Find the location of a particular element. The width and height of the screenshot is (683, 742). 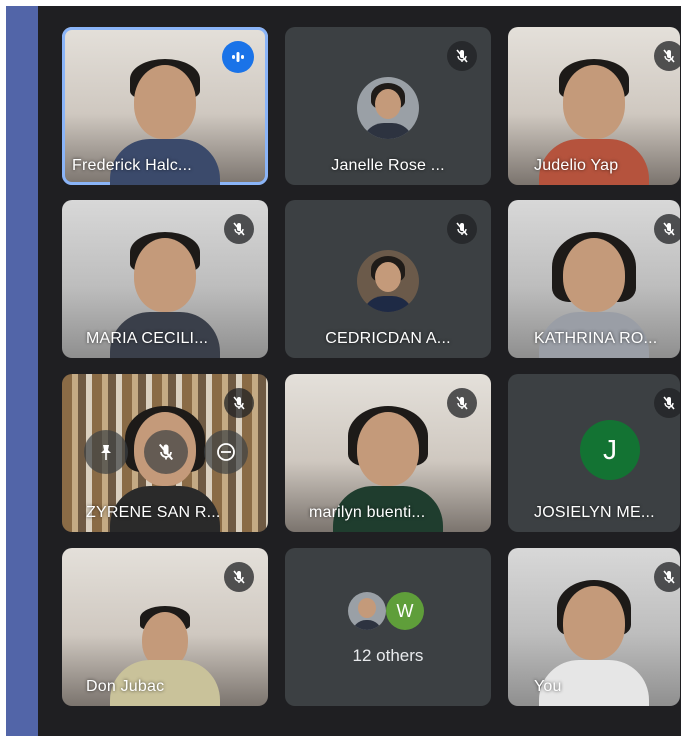

mini-avatar-photo is located at coordinates (367, 611).